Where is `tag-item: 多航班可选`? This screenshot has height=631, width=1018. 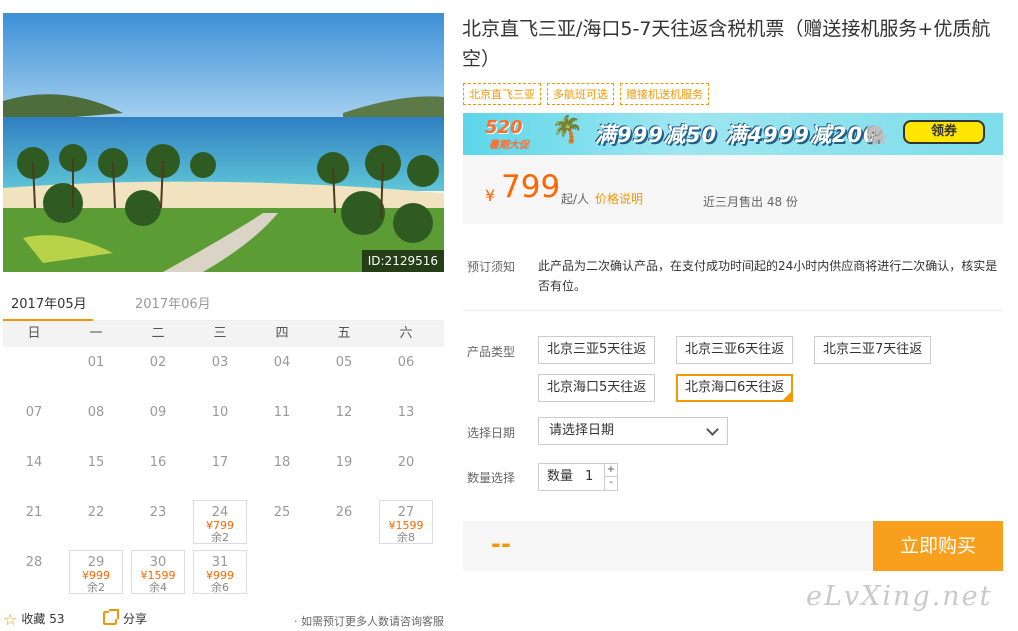 tag-item: 多航班可选 is located at coordinates (580, 94).